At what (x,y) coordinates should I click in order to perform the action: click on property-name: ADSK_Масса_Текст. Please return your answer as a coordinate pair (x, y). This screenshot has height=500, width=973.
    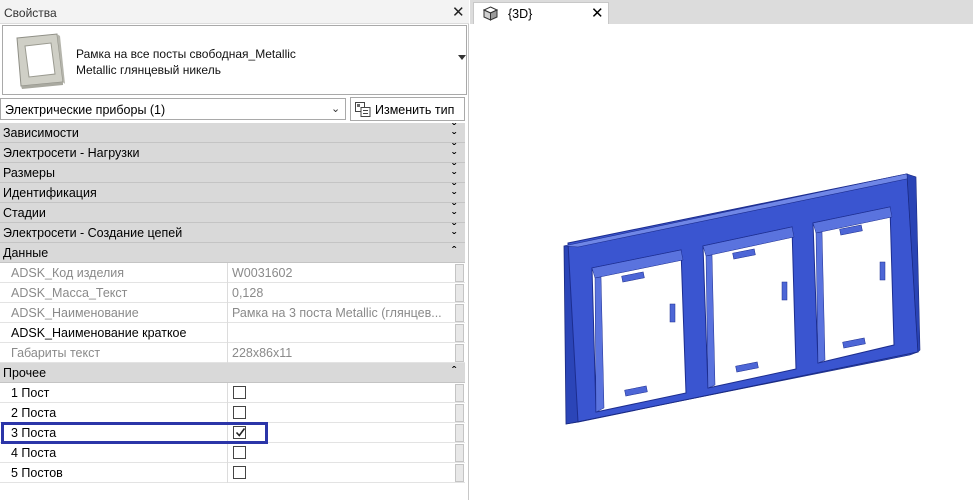
    Looking at the image, I should click on (114, 293).